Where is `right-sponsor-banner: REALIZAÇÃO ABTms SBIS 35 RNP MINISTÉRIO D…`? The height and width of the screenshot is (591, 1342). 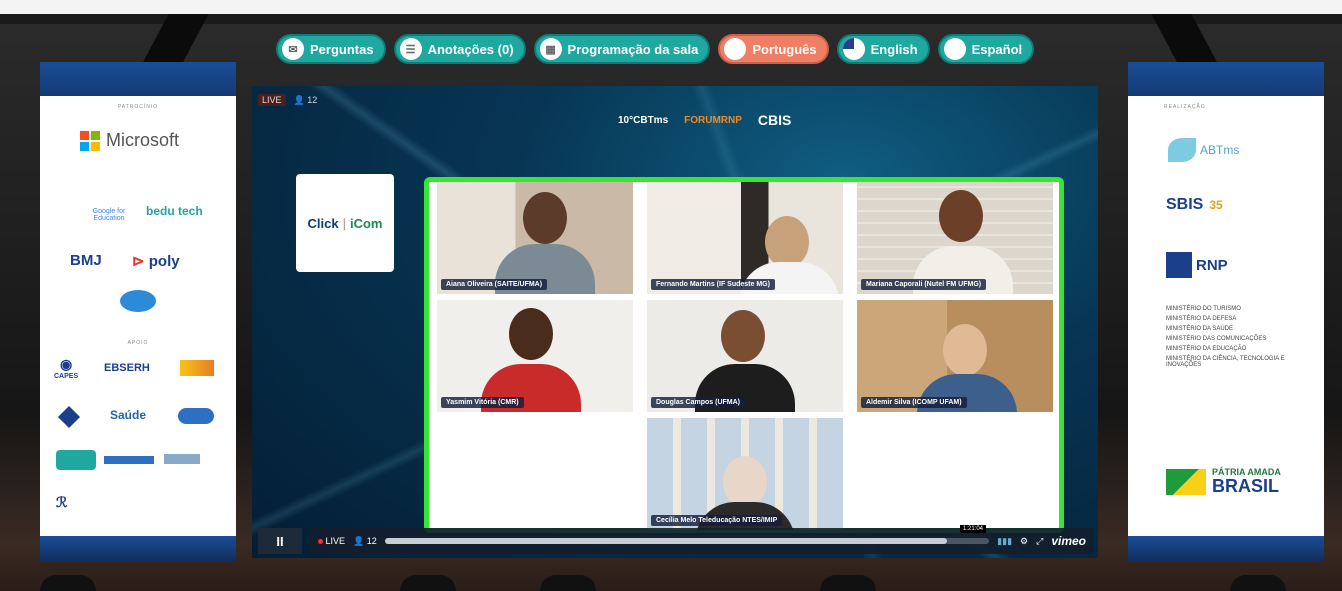
right-sponsor-banner: REALIZAÇÃO ABTms SBIS 35 RNP MINISTÉRIO D… is located at coordinates (1226, 312).